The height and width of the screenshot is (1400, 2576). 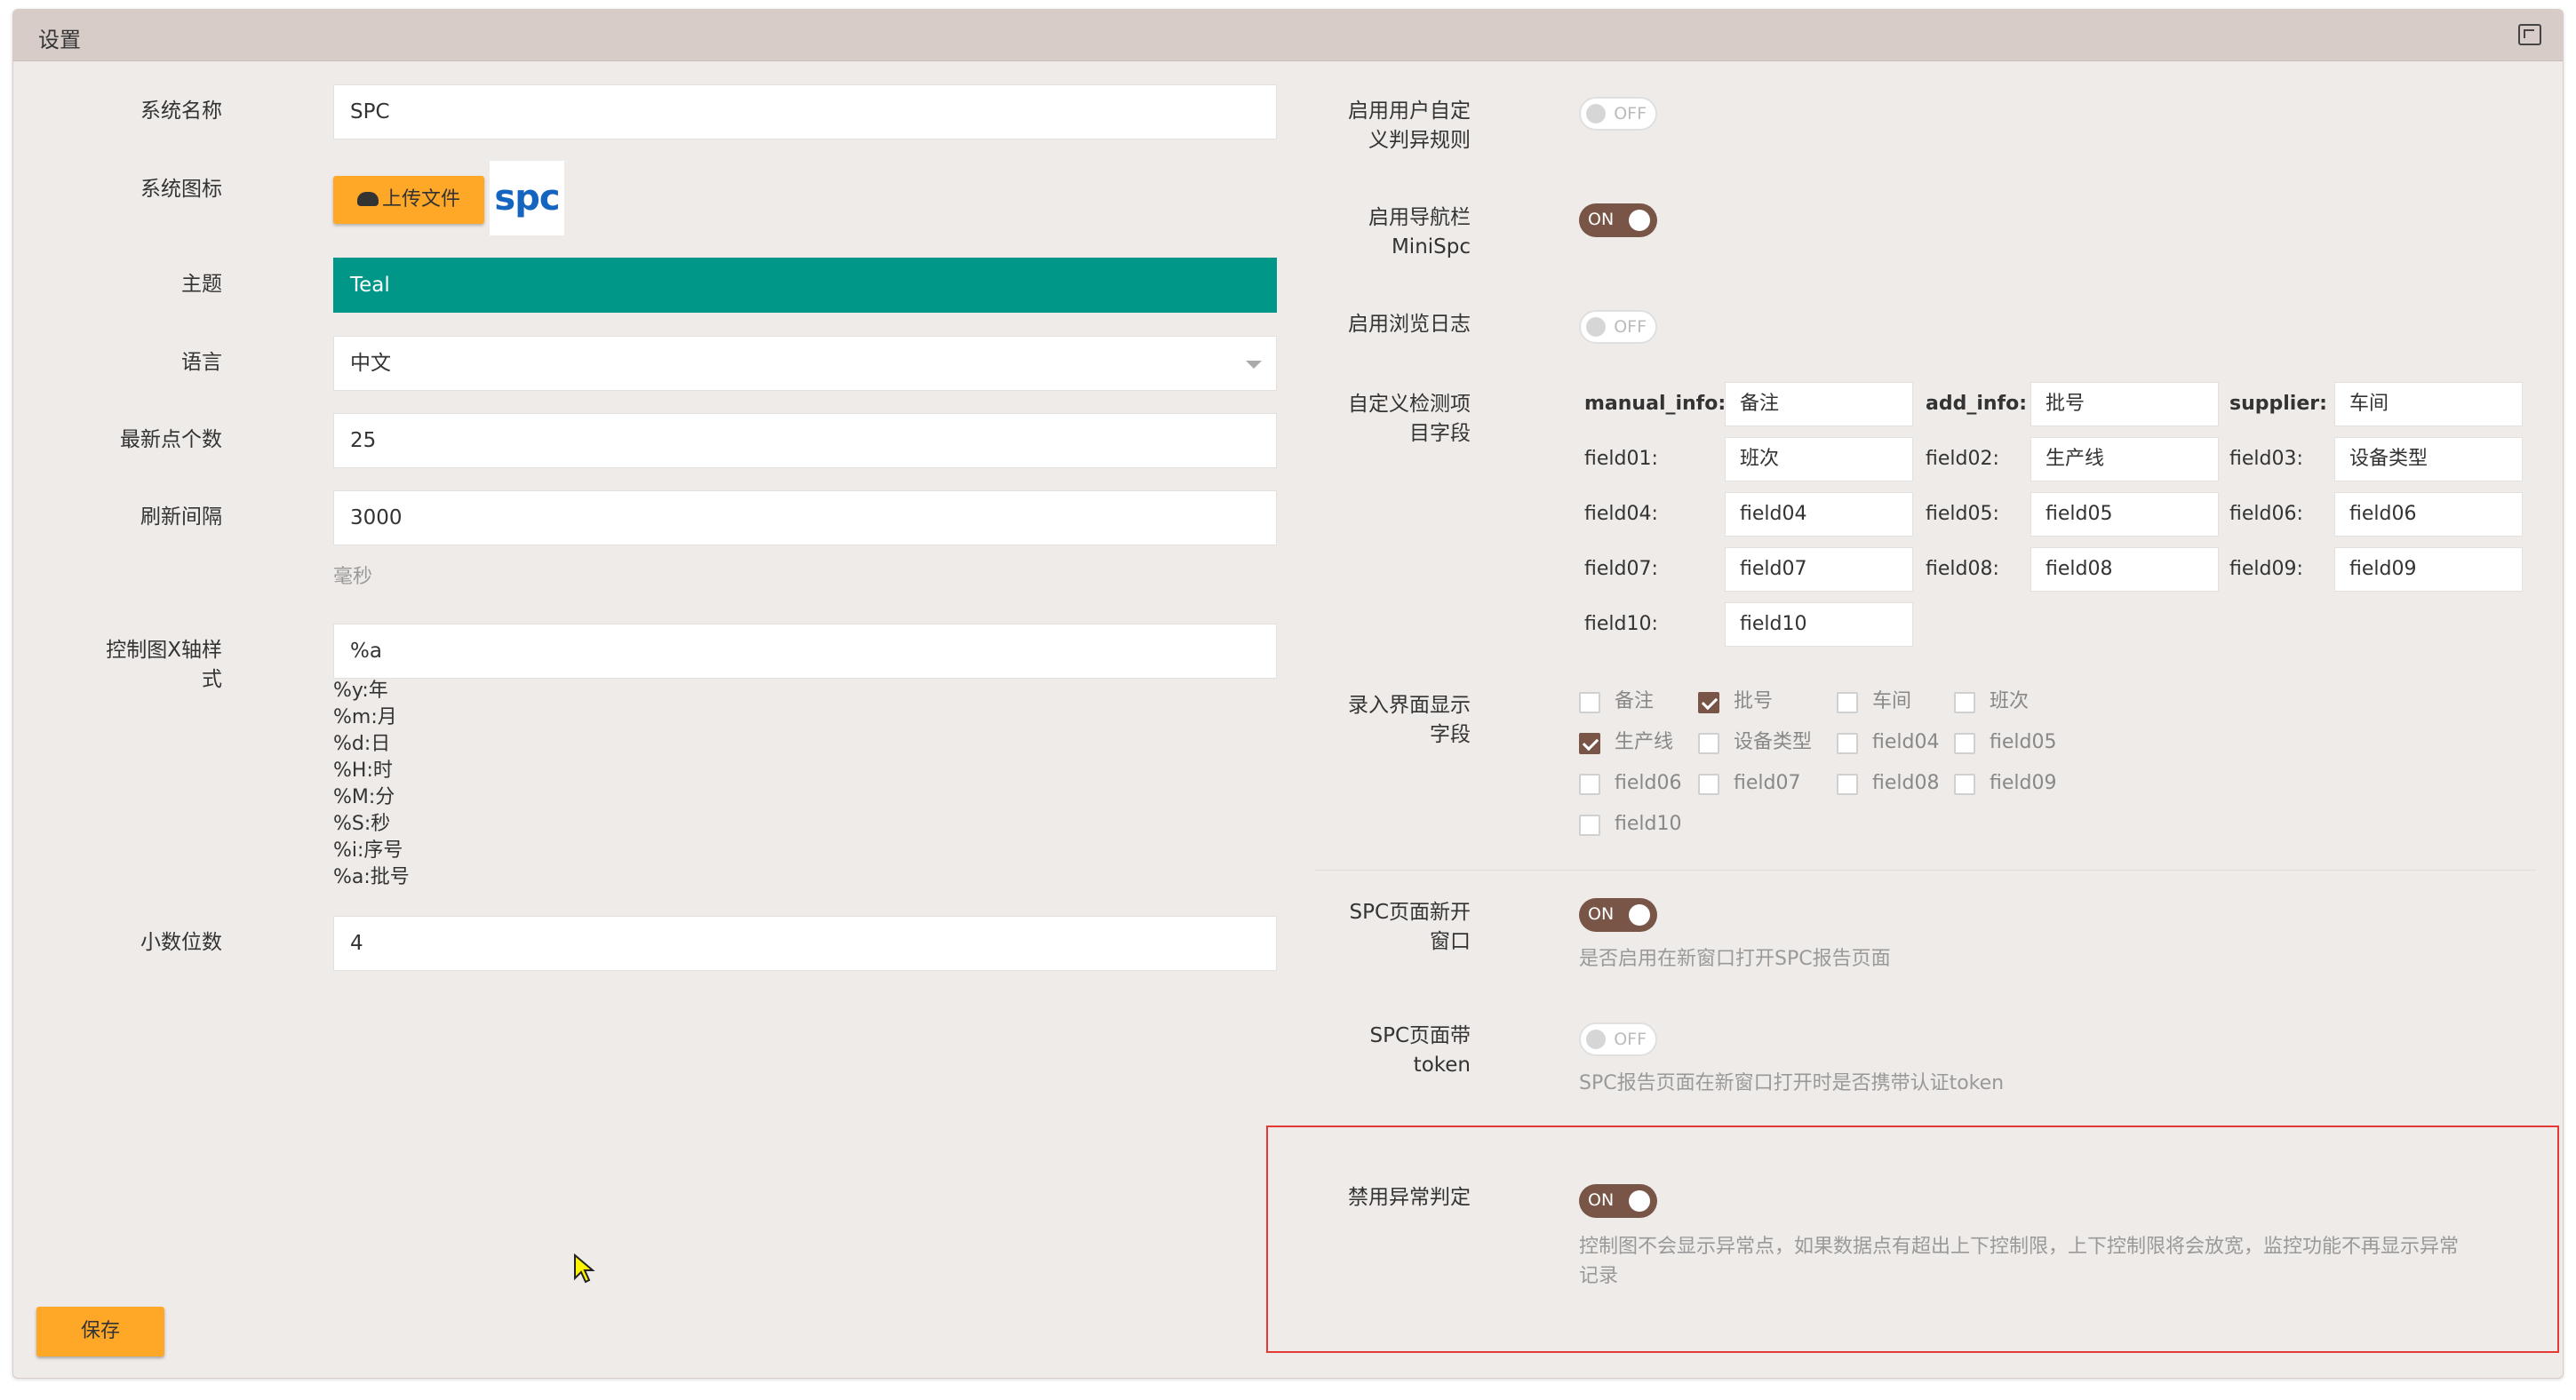 I want to click on spc-new-window-toggle: ON, so click(x=1618, y=915).